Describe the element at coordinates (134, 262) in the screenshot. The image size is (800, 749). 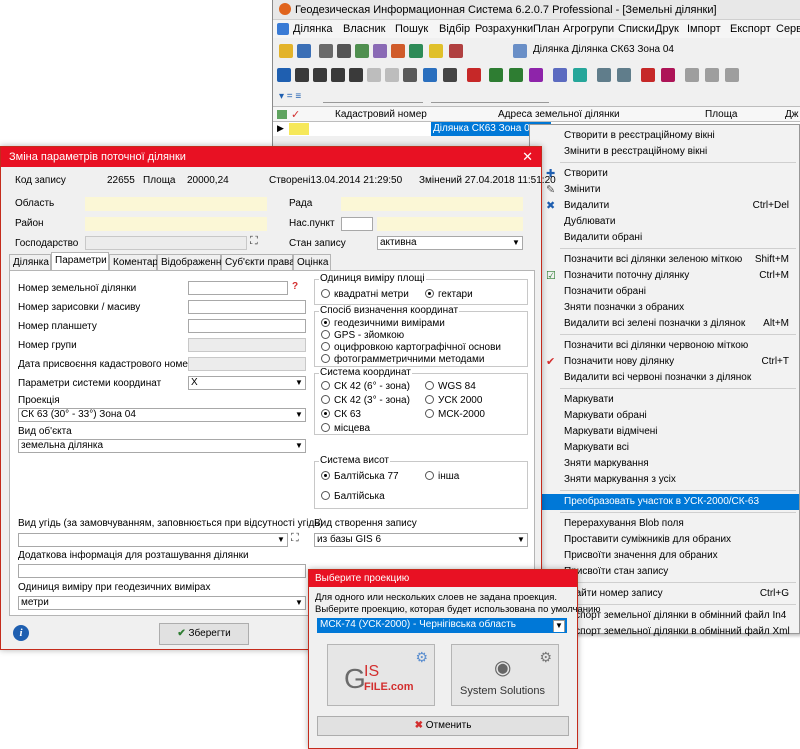
I see `tab-komentari: Коментарі` at that location.